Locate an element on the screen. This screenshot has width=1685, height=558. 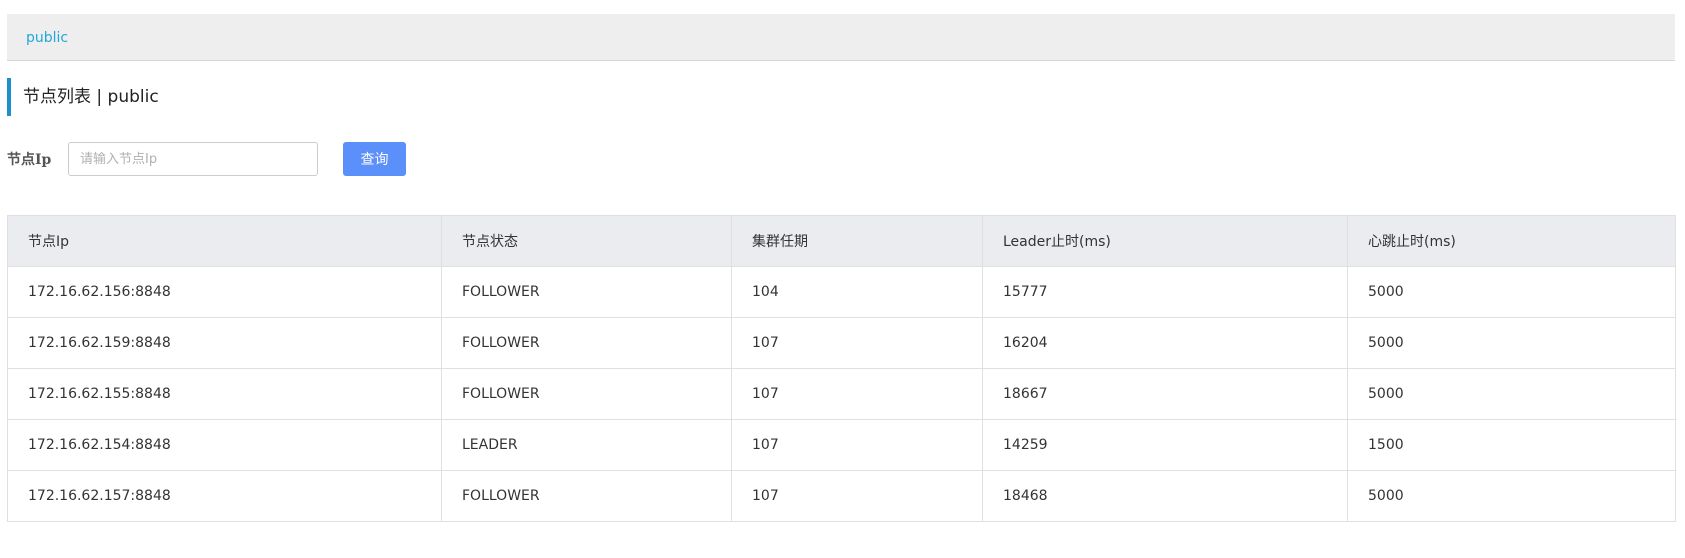
page-title: 节点列表 | public is located at coordinates (91, 97).